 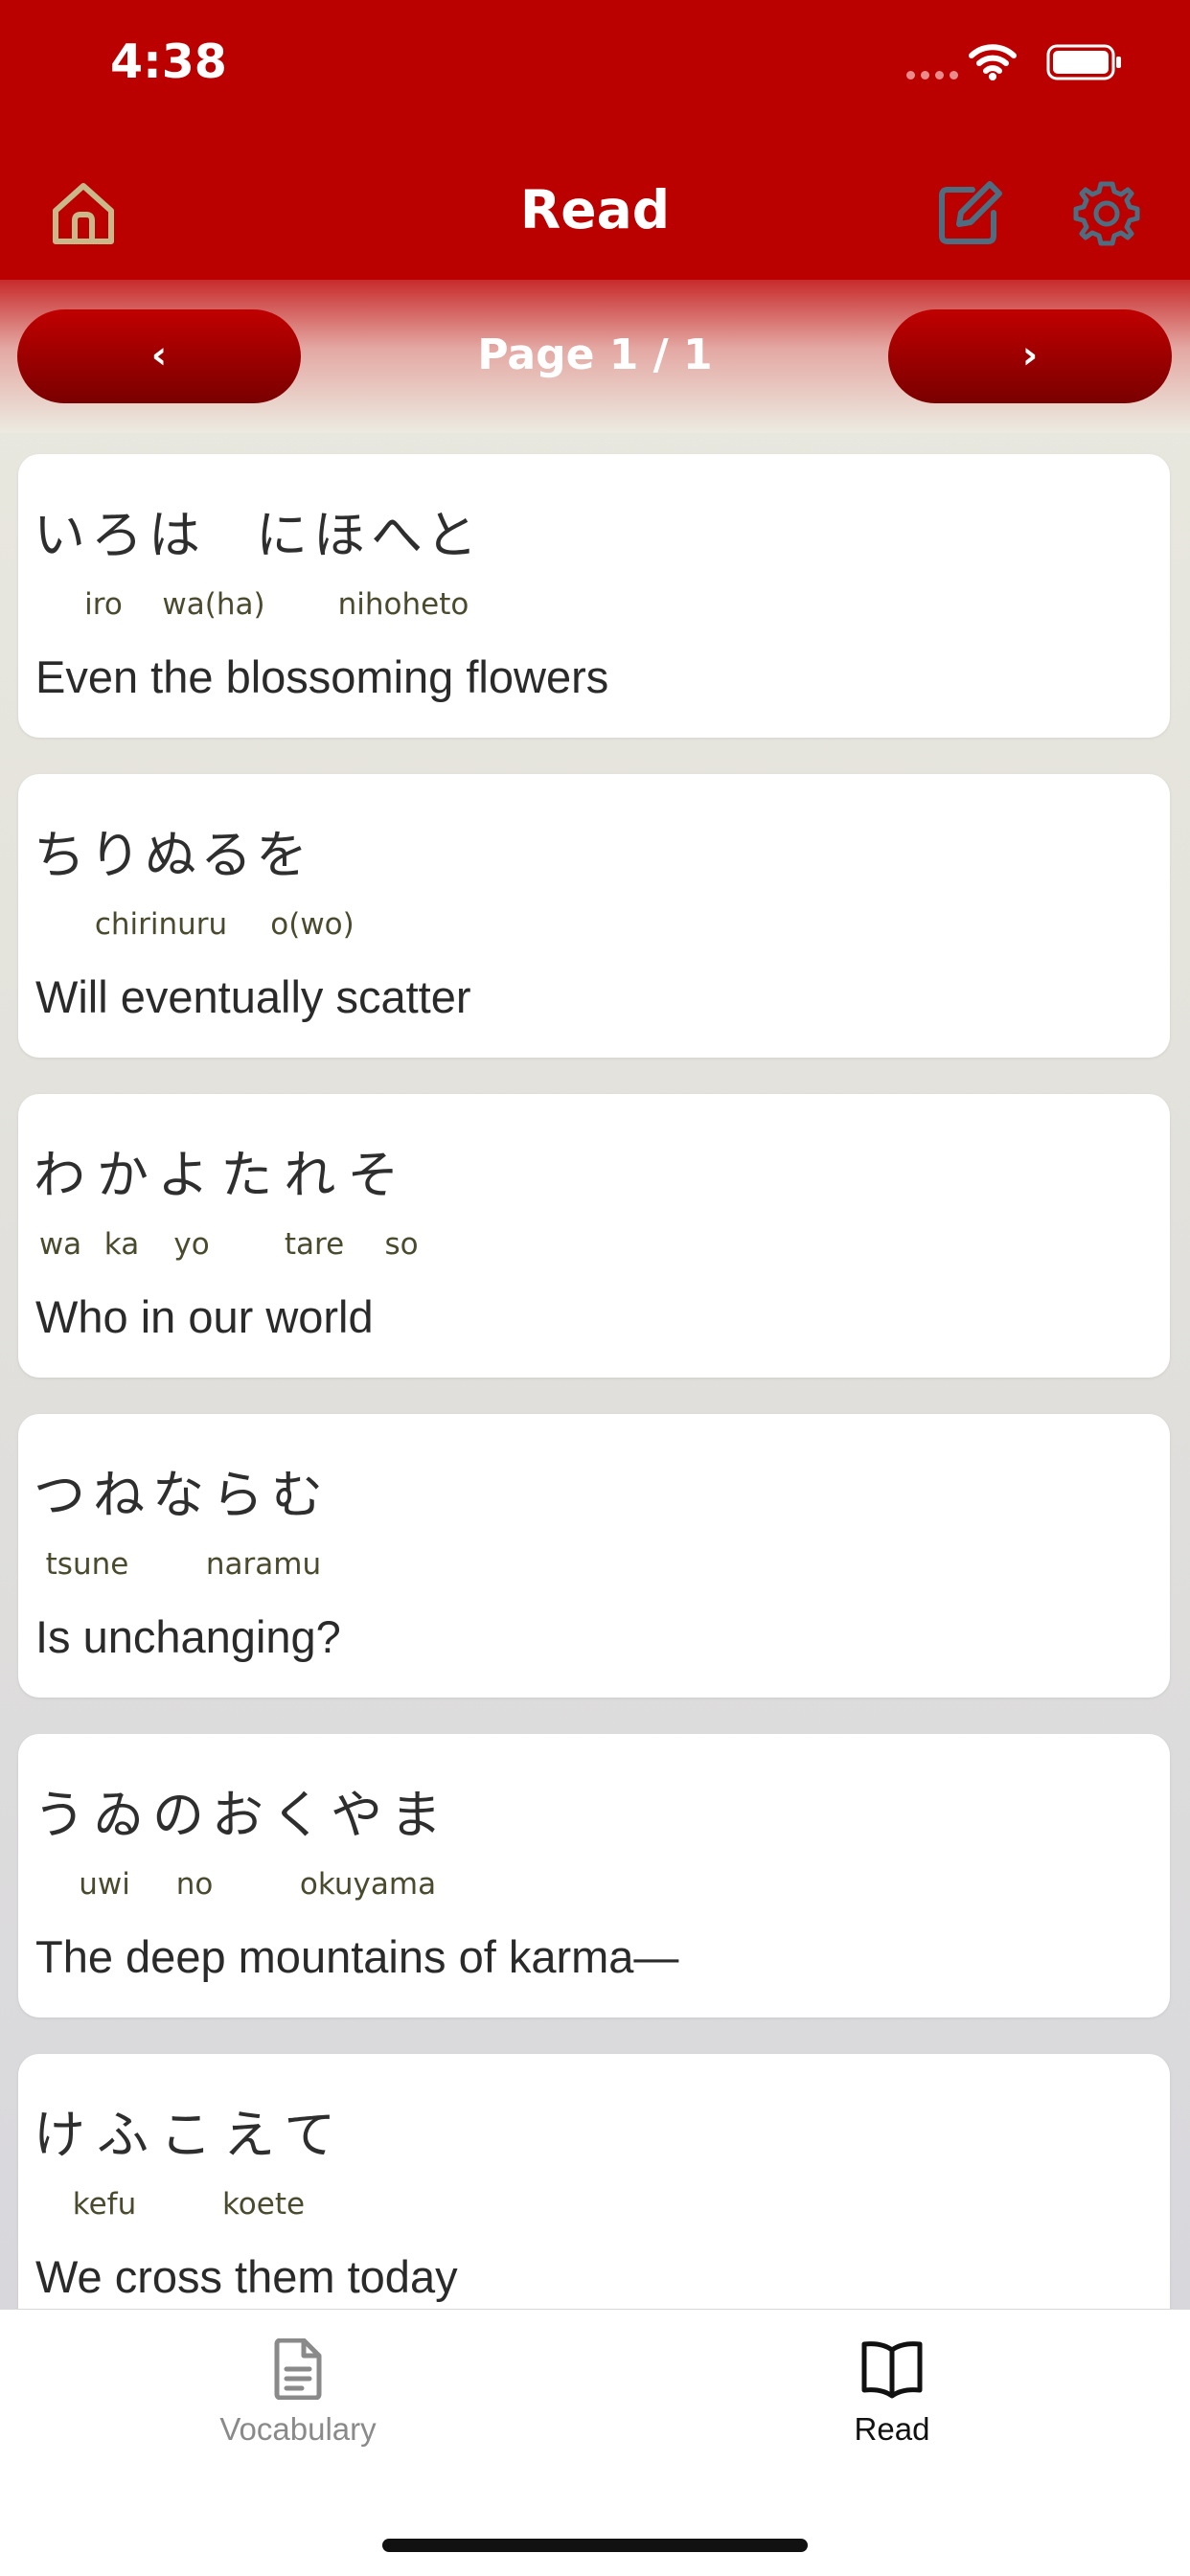 I want to click on top-bar: 4:38 Read, so click(x=595, y=140).